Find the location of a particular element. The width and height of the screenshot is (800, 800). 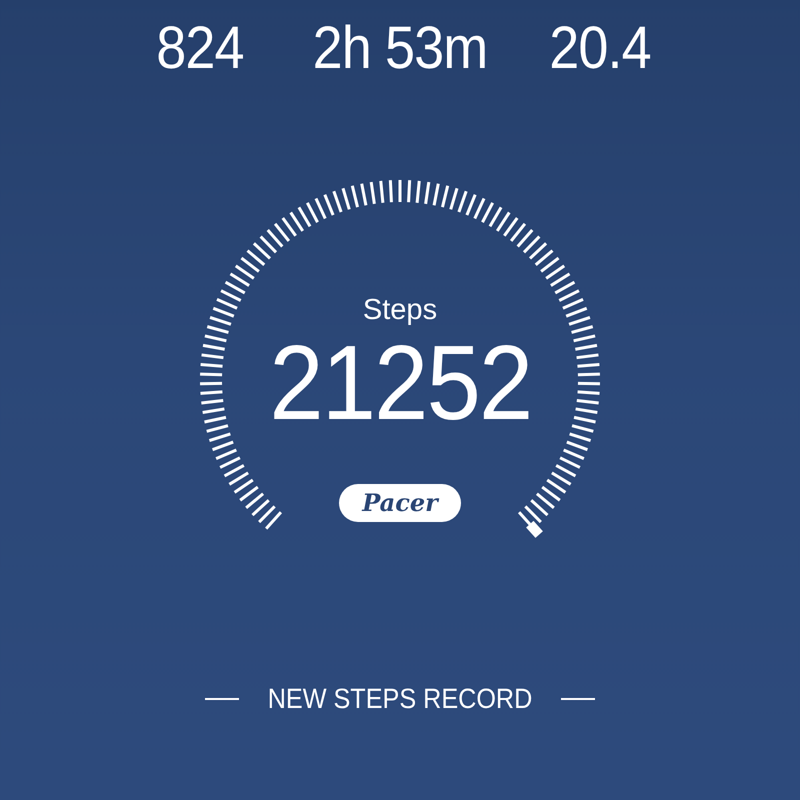

stat-value: 2h 53m is located at coordinates (400, 48).